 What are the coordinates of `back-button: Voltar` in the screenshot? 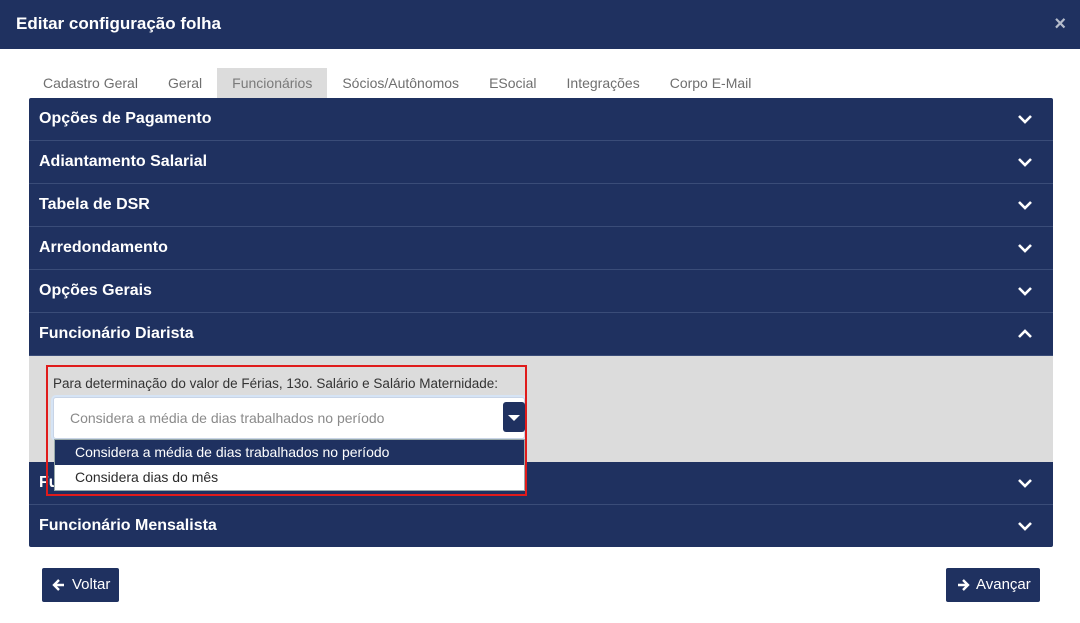 It's located at (80, 585).